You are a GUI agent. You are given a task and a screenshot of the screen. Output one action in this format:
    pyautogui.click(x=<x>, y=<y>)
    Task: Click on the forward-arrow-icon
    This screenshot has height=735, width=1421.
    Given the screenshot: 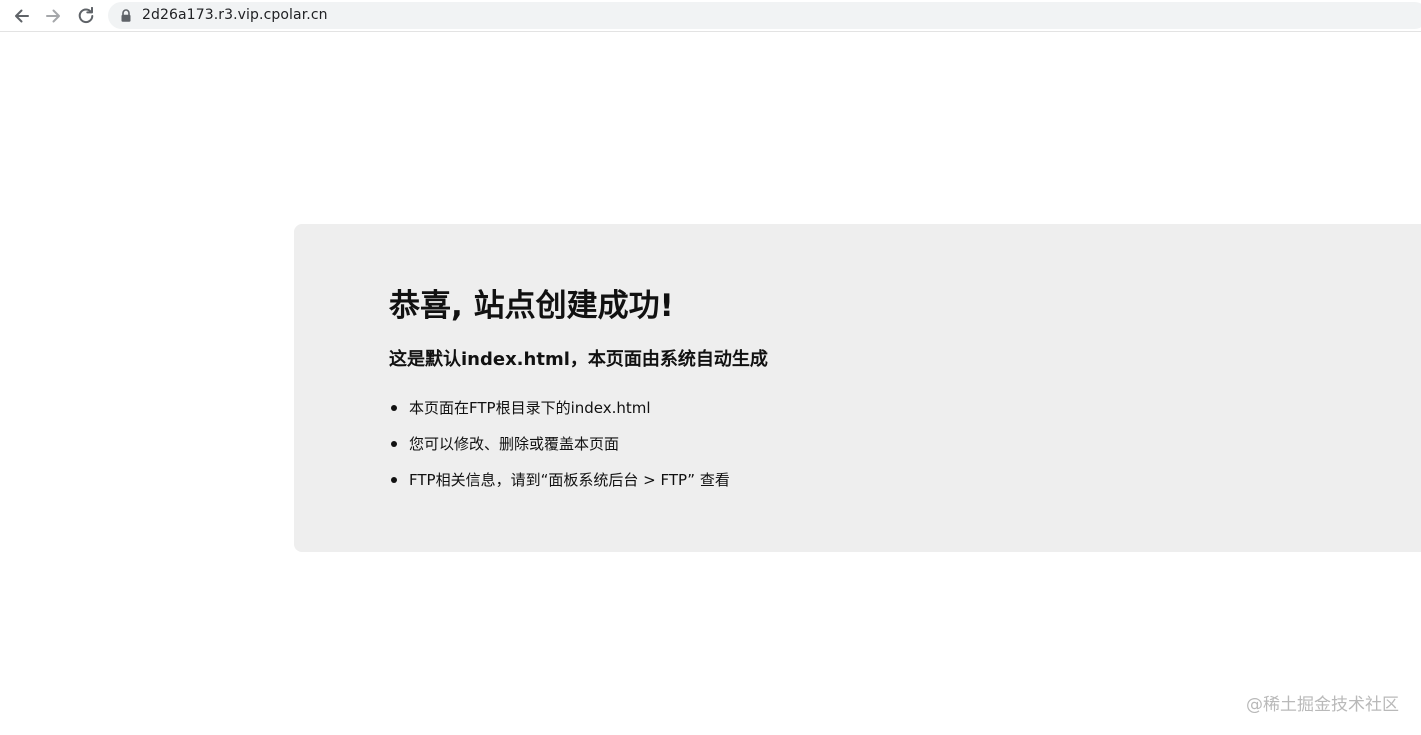 What is the action you would take?
    pyautogui.click(x=53, y=16)
    